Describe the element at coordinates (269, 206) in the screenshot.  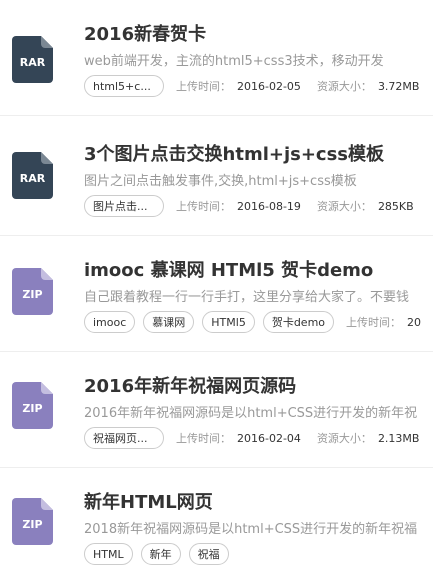
I see `upload-date: 2016-08-19` at that location.